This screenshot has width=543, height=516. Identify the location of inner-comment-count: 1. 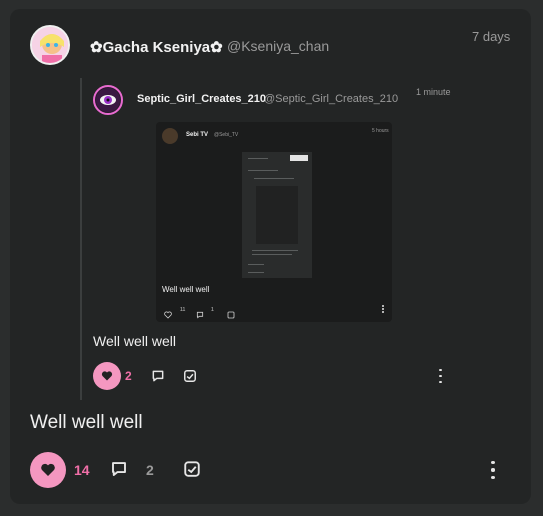
(212, 310).